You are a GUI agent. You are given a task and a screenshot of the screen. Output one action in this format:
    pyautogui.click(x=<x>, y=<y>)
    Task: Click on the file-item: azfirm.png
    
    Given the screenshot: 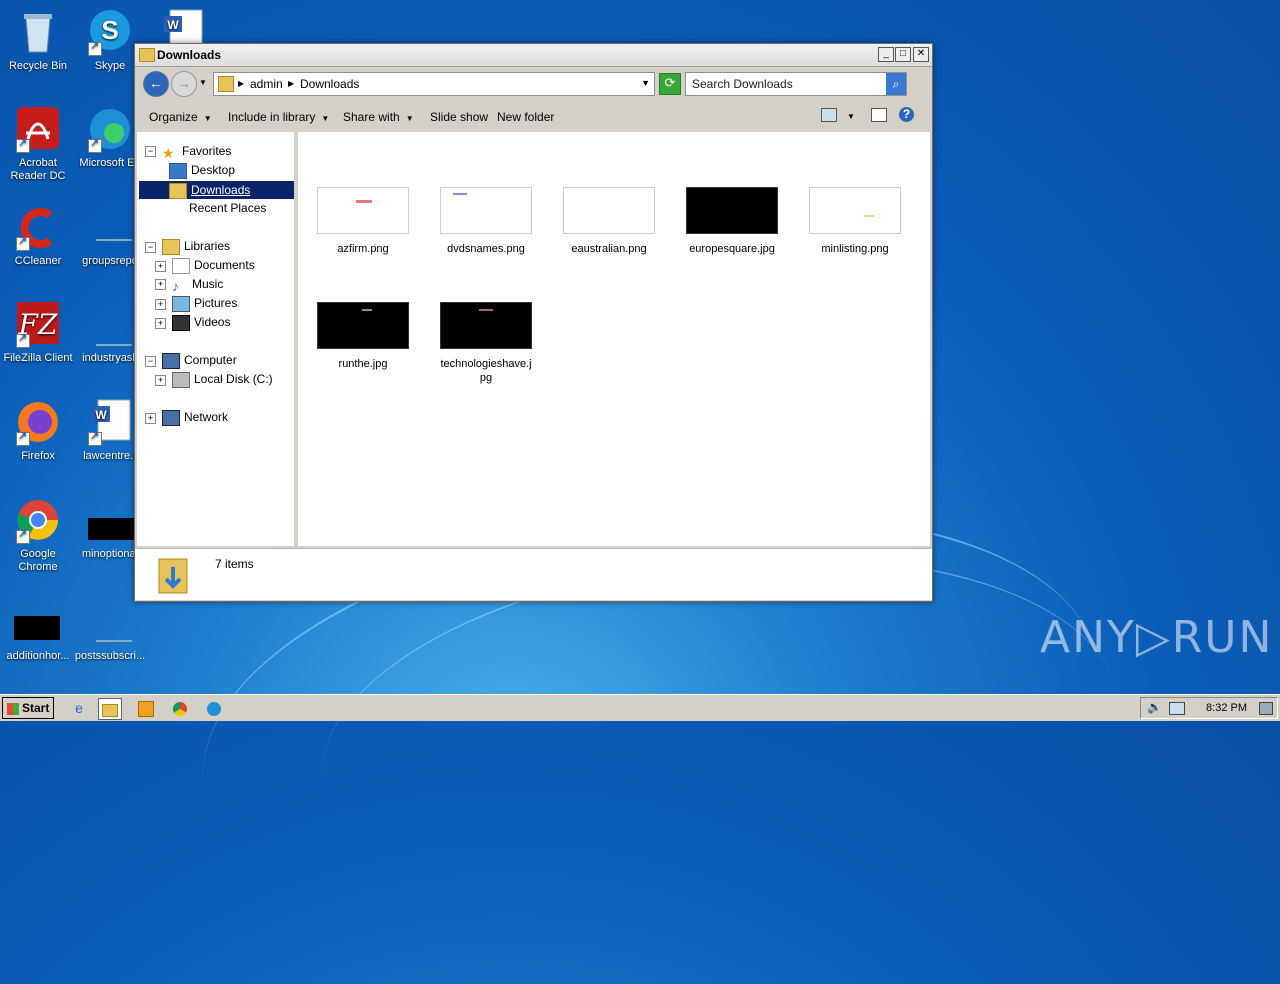 What is the action you would take?
    pyautogui.click(x=363, y=221)
    